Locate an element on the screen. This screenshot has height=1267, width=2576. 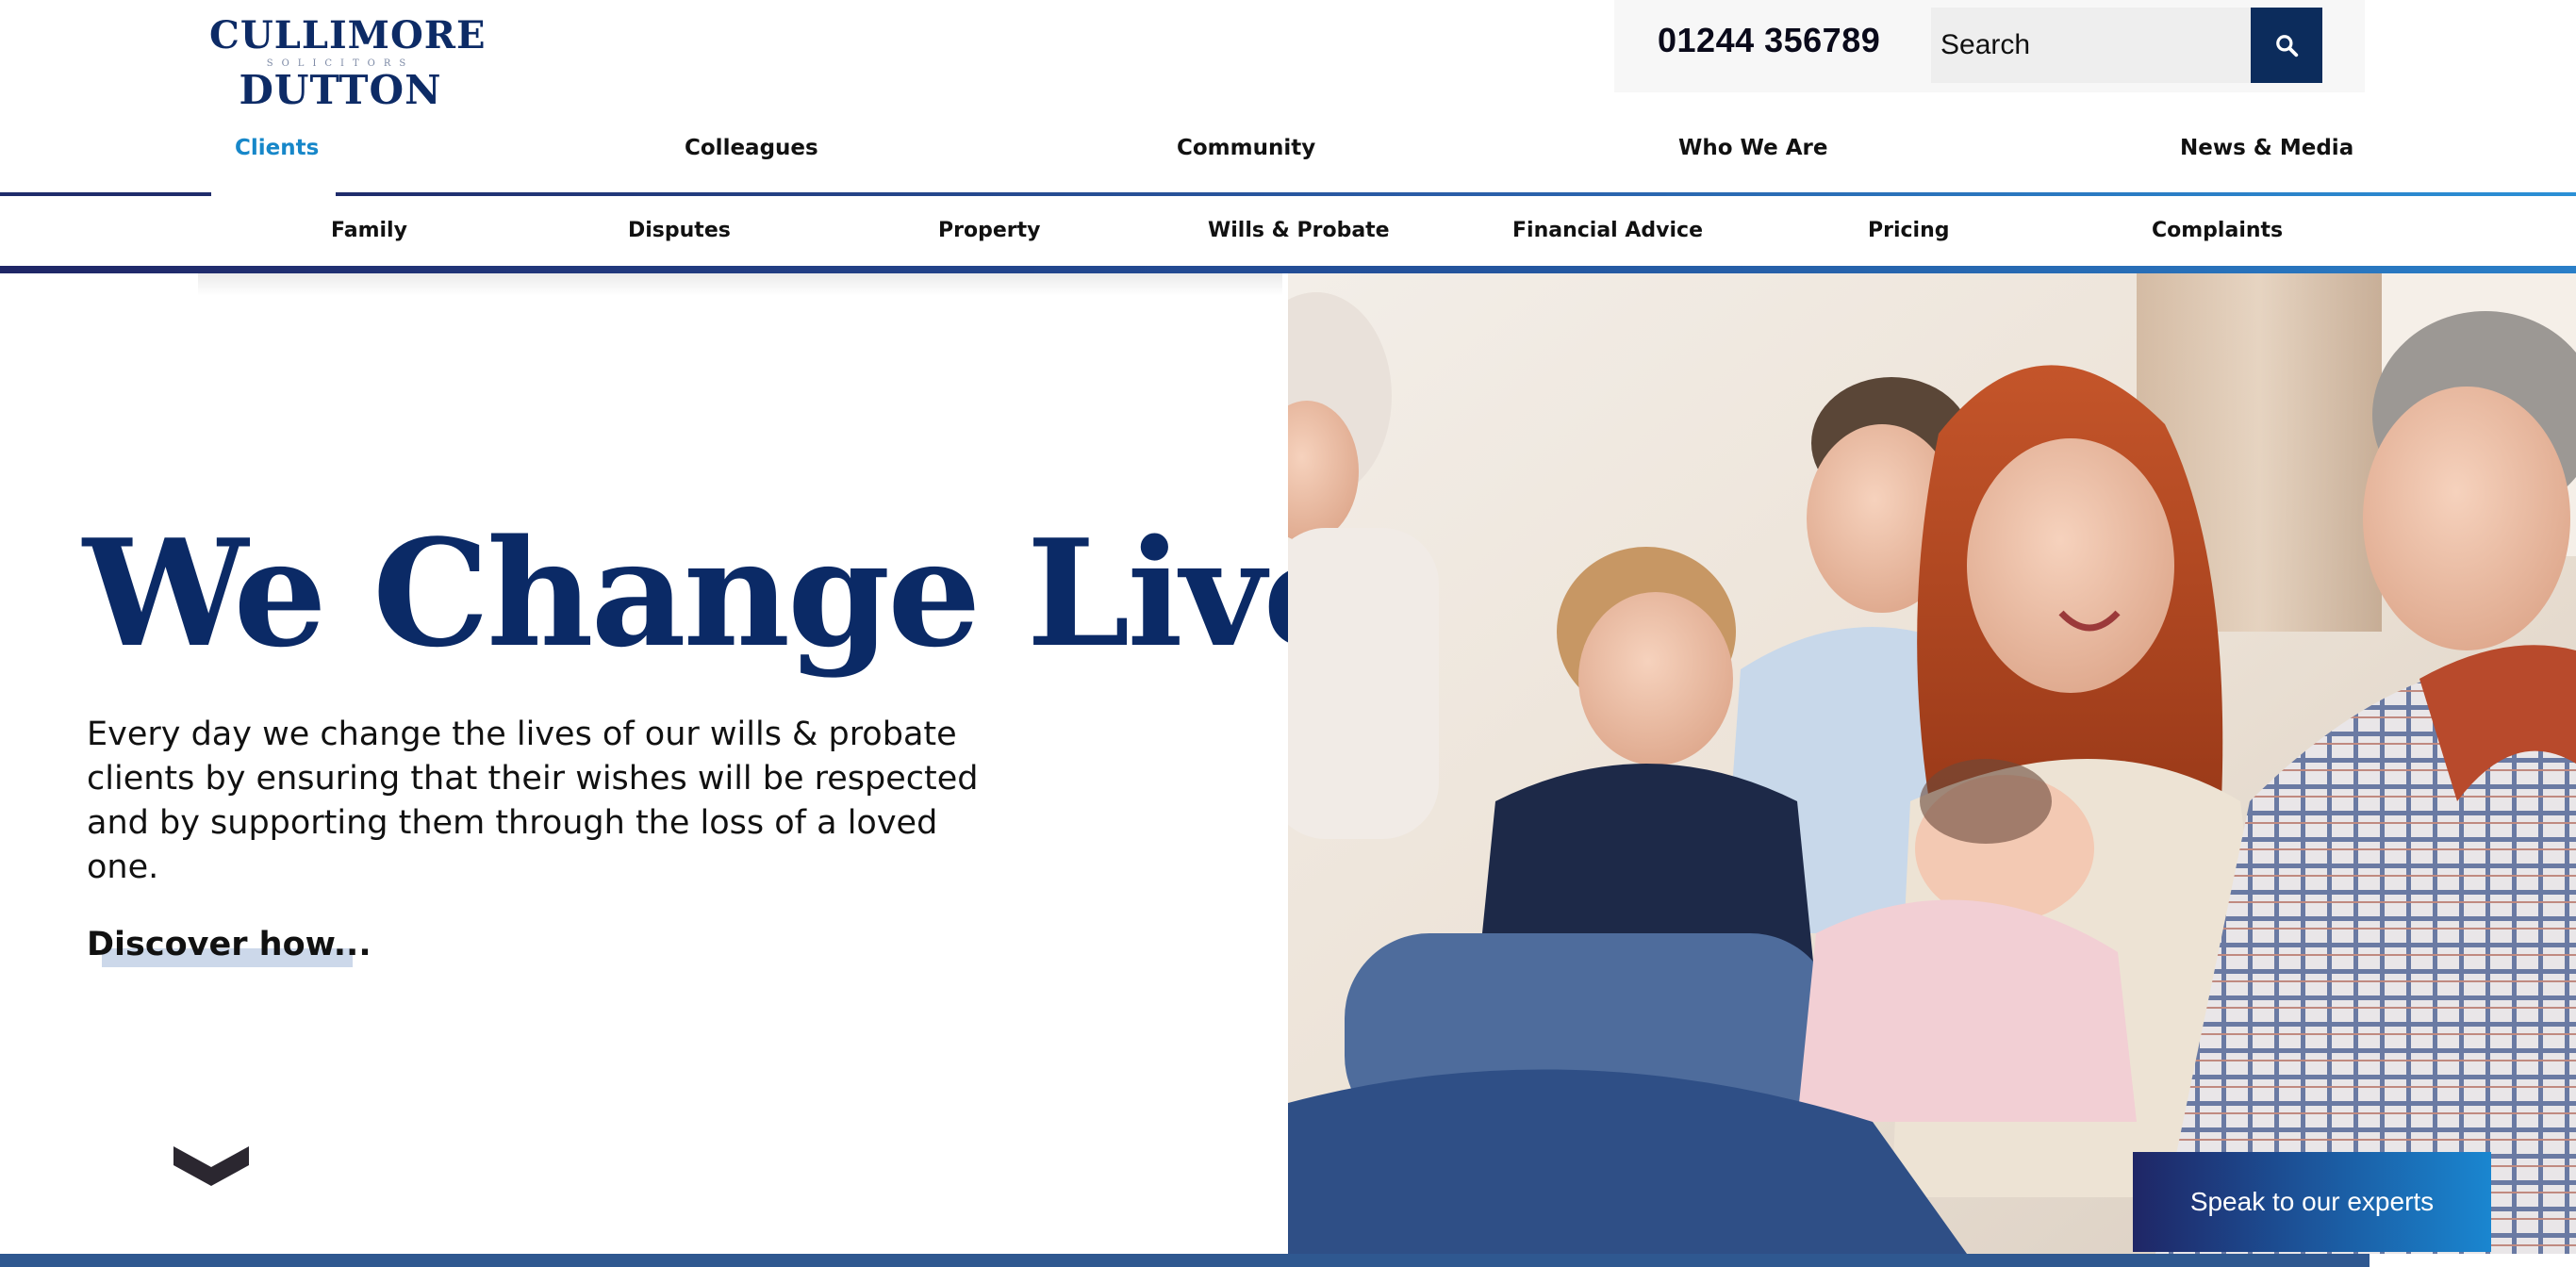
subnav-item-family: Family is located at coordinates (369, 230).